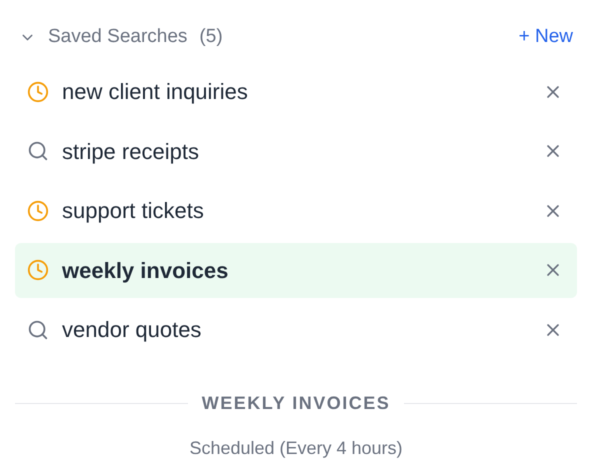 Image resolution: width=592 pixels, height=472 pixels. What do you see at coordinates (130, 152) in the screenshot?
I see `search-name: stripe receipts` at bounding box center [130, 152].